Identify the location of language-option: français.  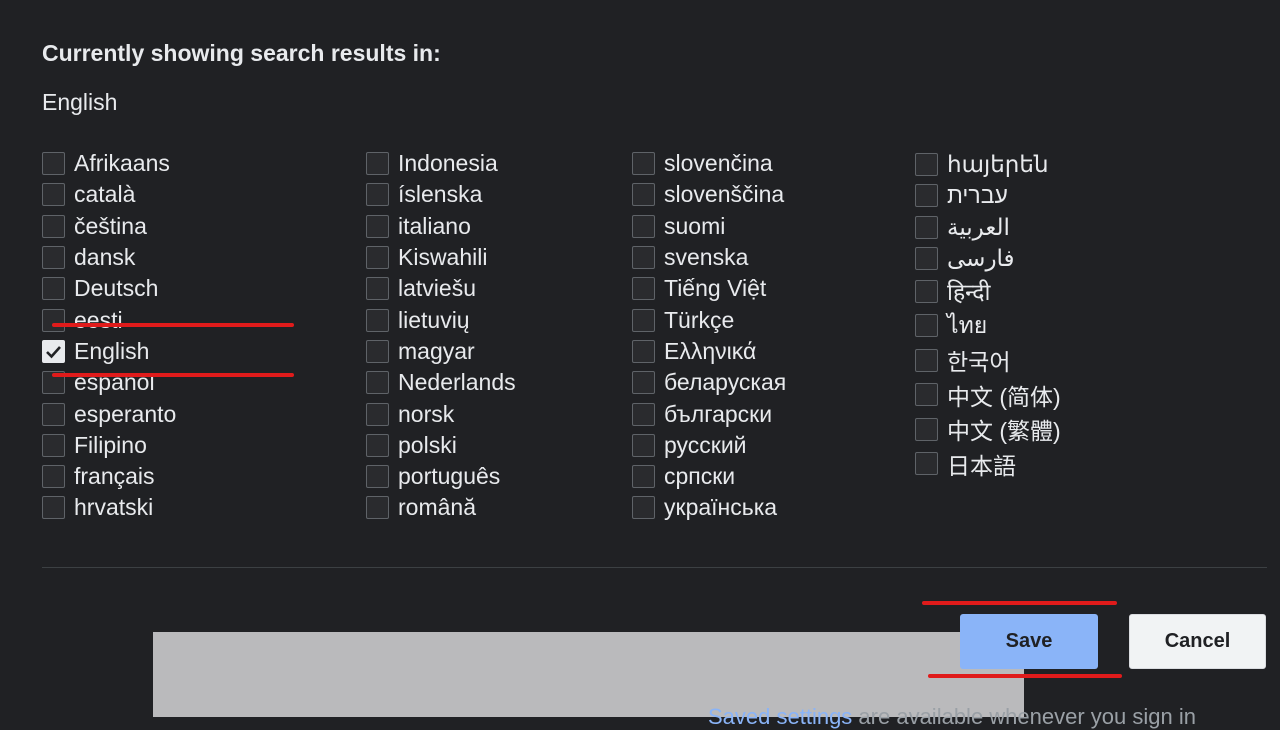
(109, 476).